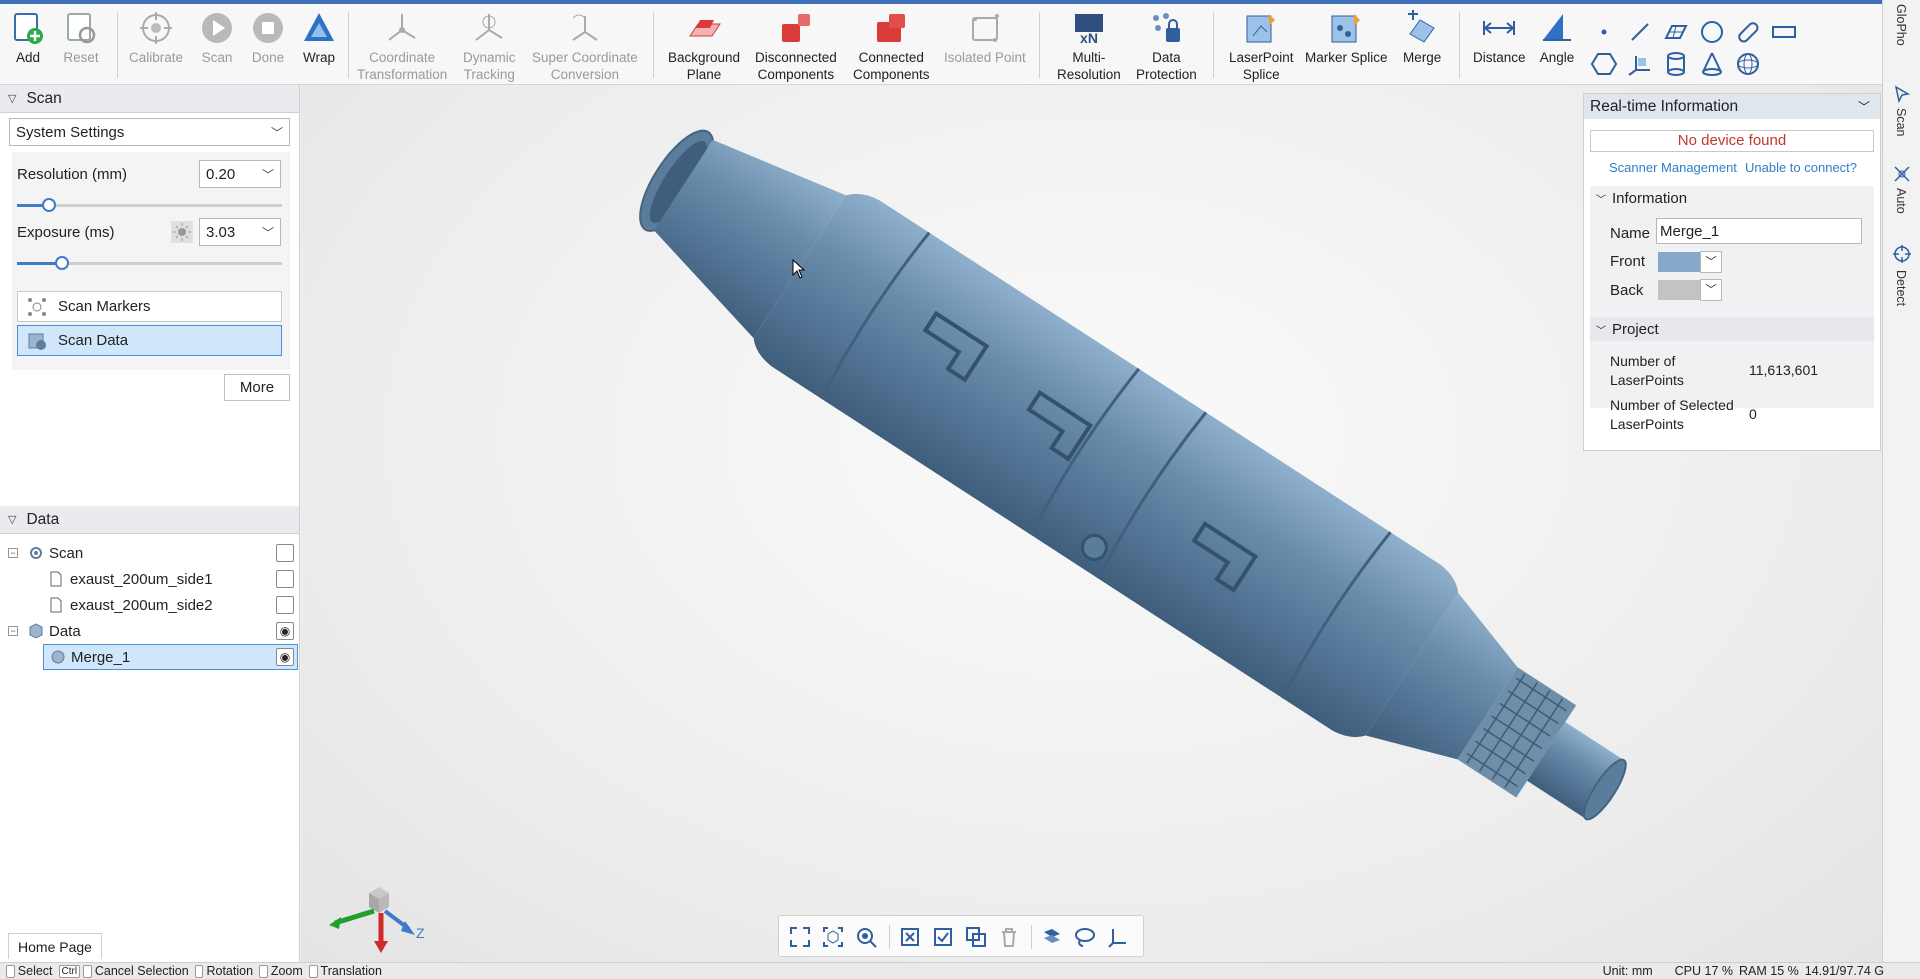  What do you see at coordinates (800, 937) in the screenshot?
I see `fit-view-icon` at bounding box center [800, 937].